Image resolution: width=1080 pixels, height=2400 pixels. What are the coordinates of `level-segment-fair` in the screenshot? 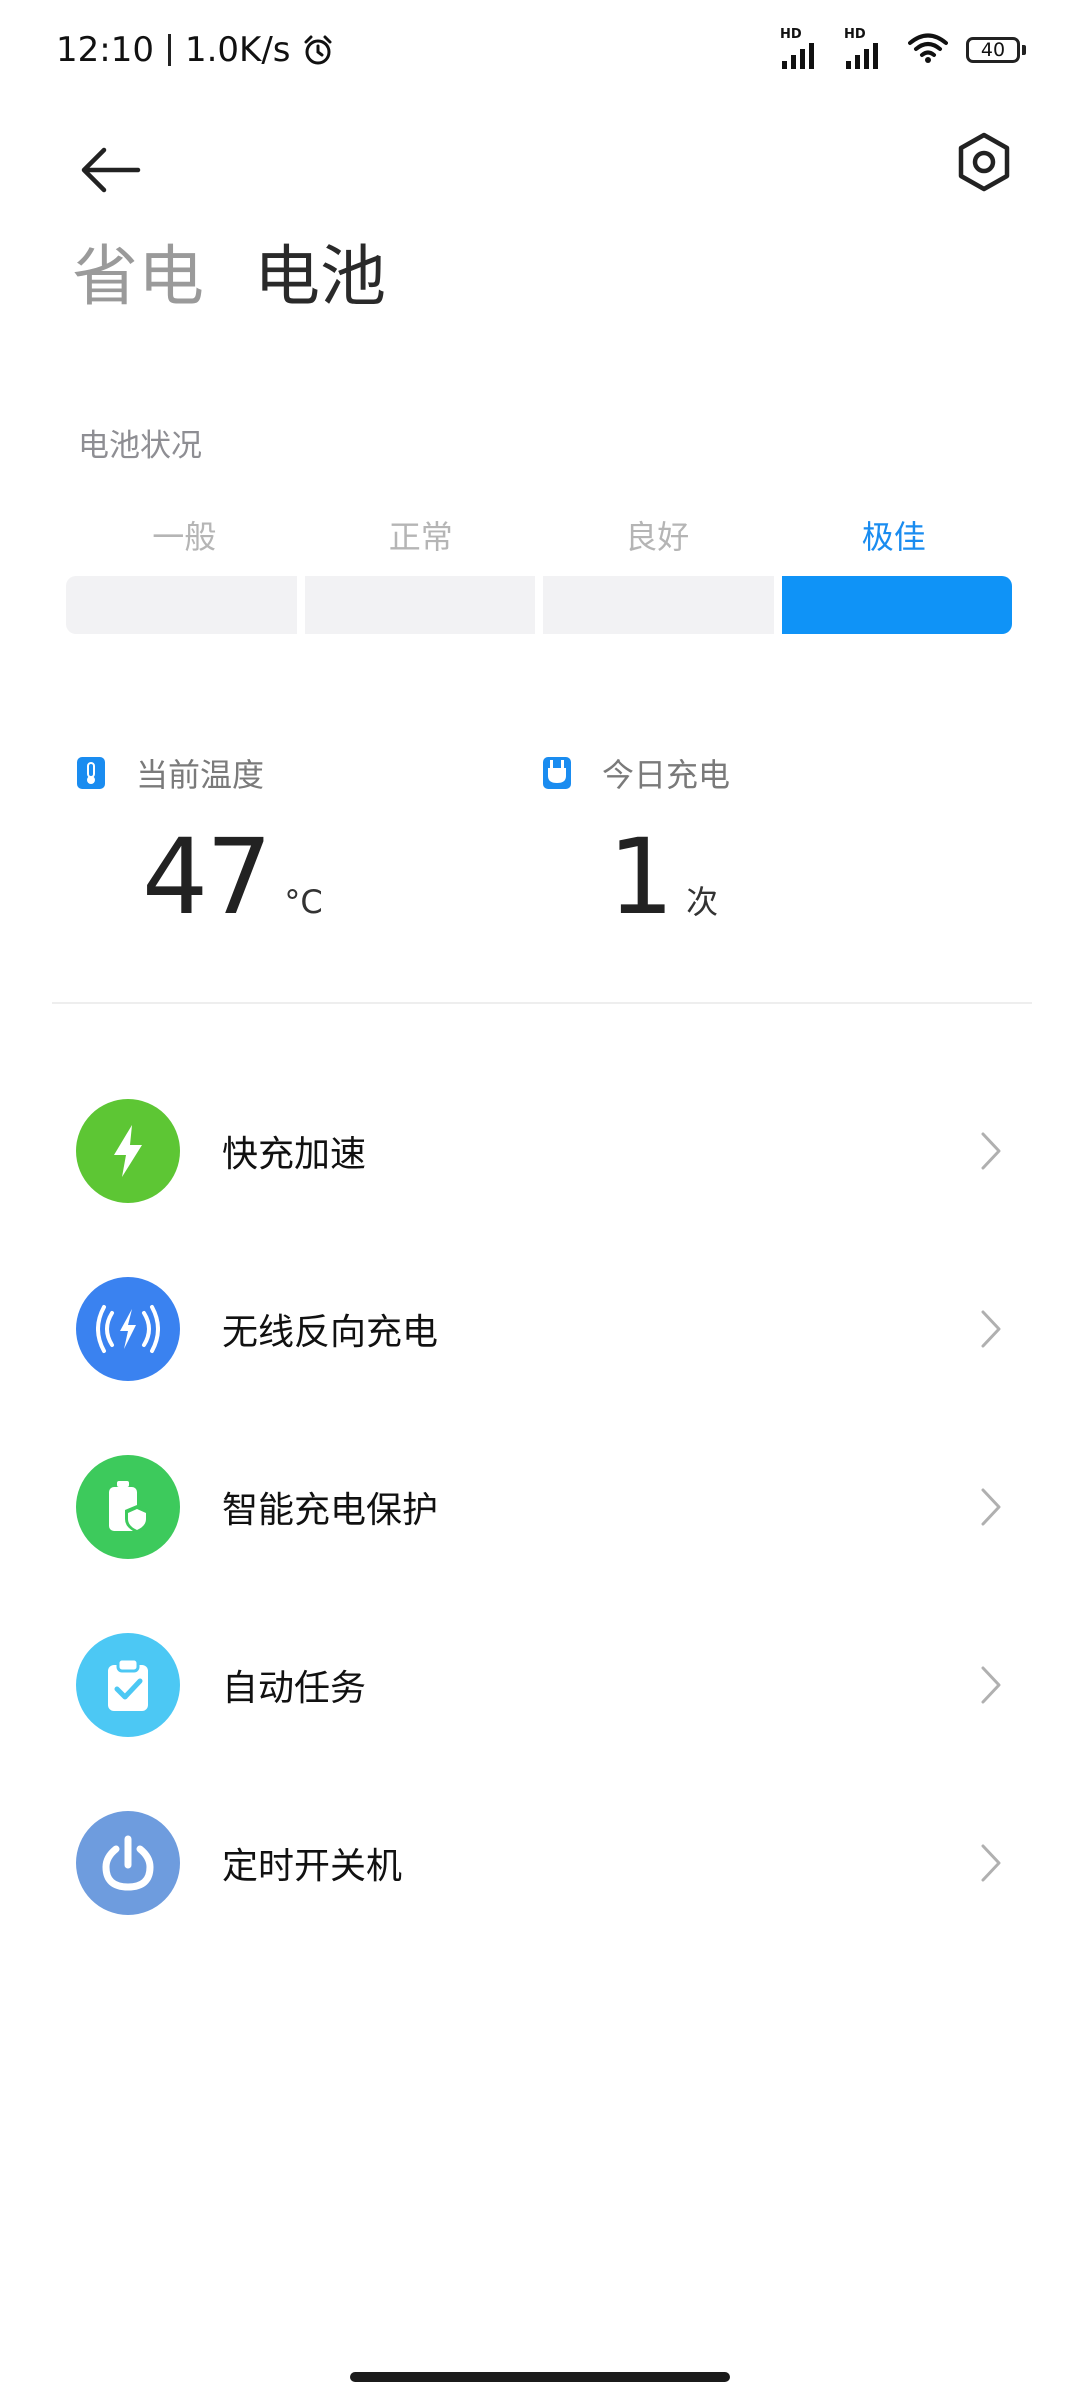 It's located at (181, 605).